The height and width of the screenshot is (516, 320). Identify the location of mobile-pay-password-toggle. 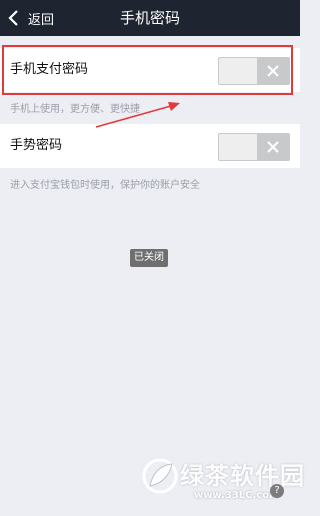
(254, 71).